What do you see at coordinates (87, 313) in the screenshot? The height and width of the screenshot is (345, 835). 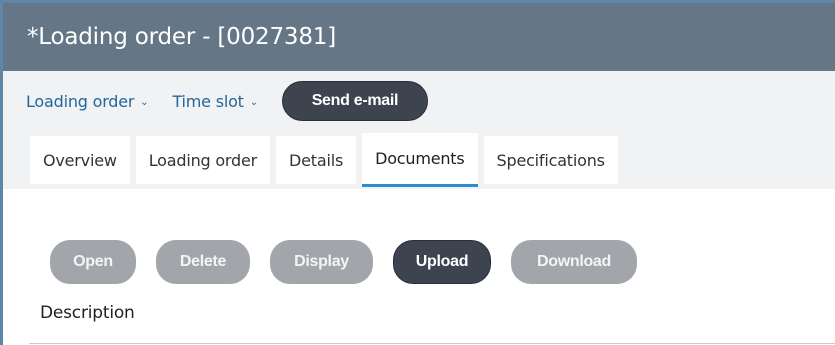 I see `column-header-description: Description` at bounding box center [87, 313].